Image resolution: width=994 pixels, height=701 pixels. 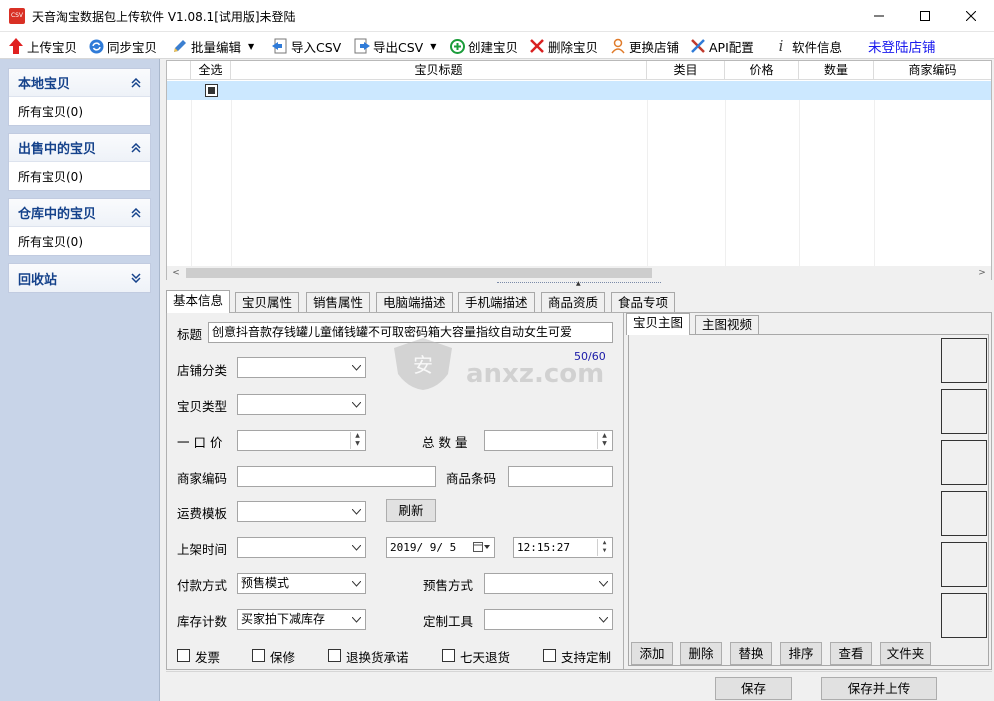 I want to click on warranty-checkbox, so click(x=258, y=655).